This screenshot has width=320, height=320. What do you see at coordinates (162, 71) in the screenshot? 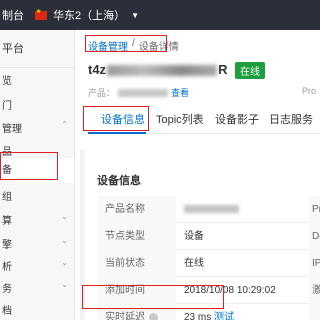
I see `redacted-device-name` at bounding box center [162, 71].